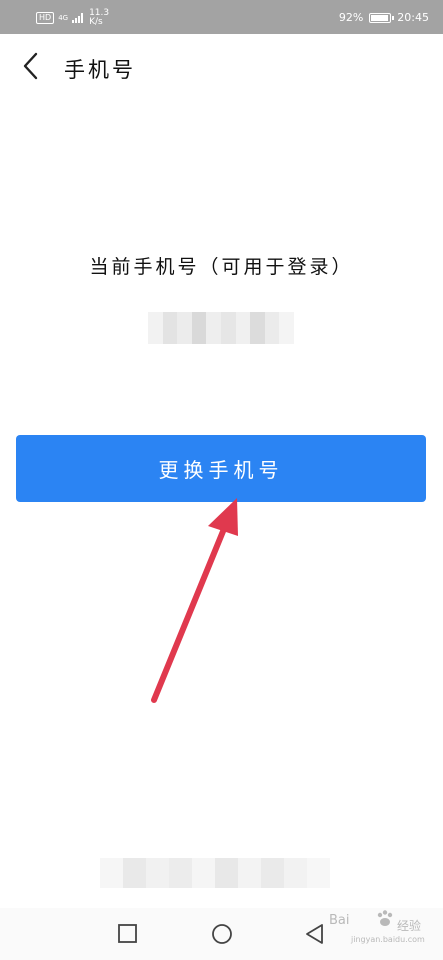 The image size is (443, 960). I want to click on network-speed: 11.3 K/s, so click(99, 18).